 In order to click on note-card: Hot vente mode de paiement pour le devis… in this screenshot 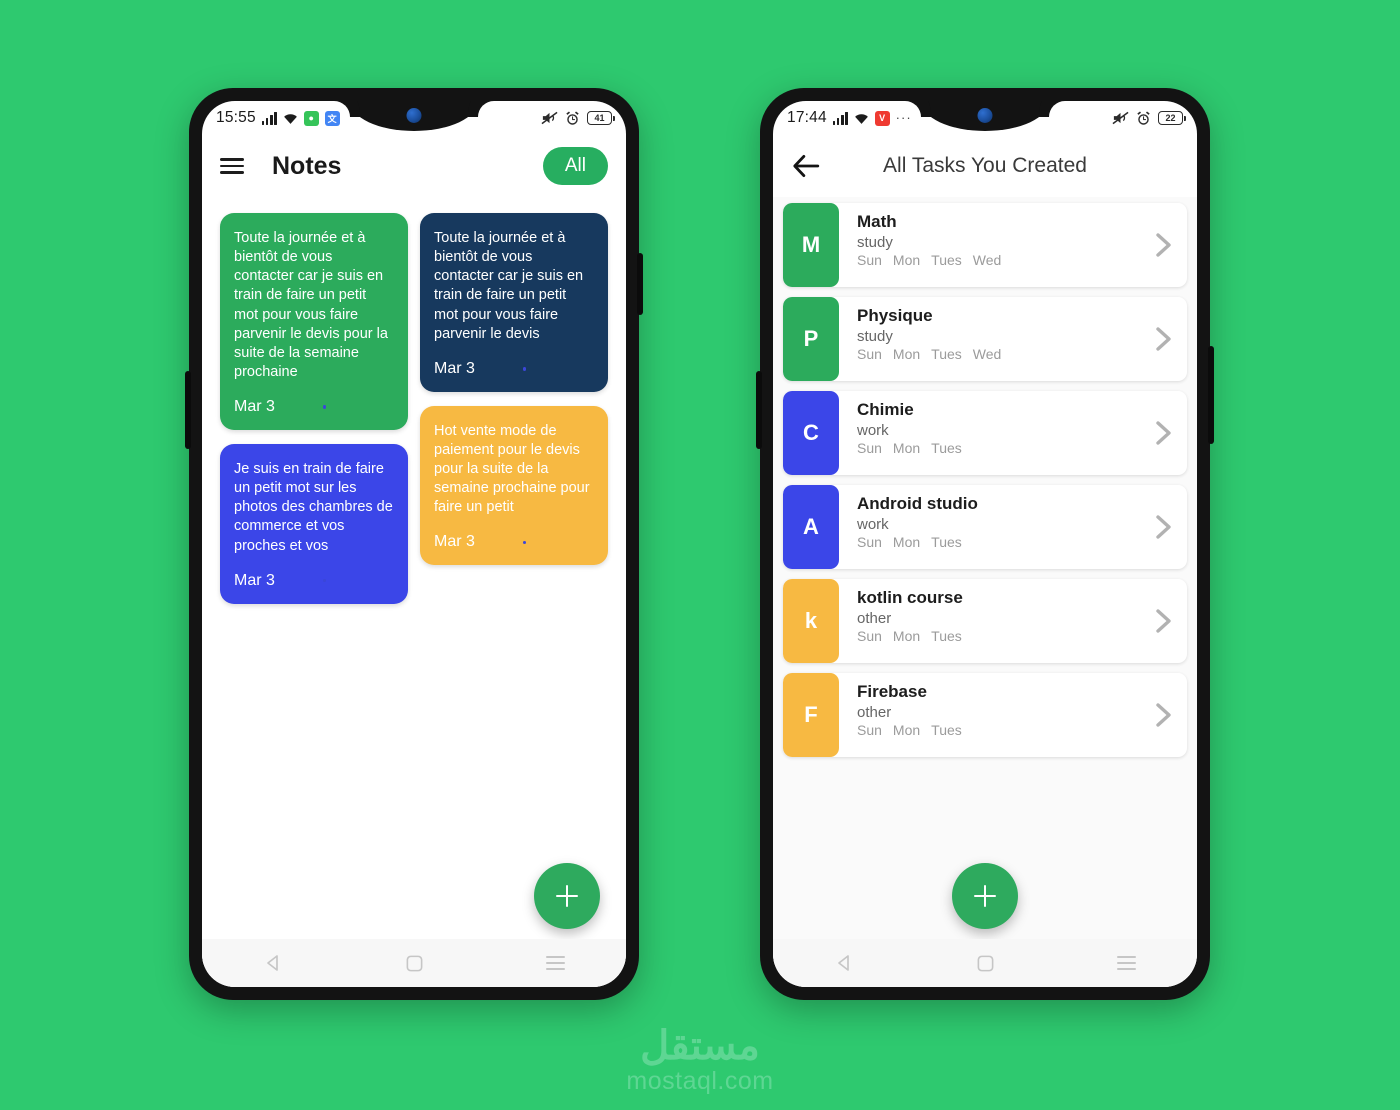, I will do `click(514, 485)`.